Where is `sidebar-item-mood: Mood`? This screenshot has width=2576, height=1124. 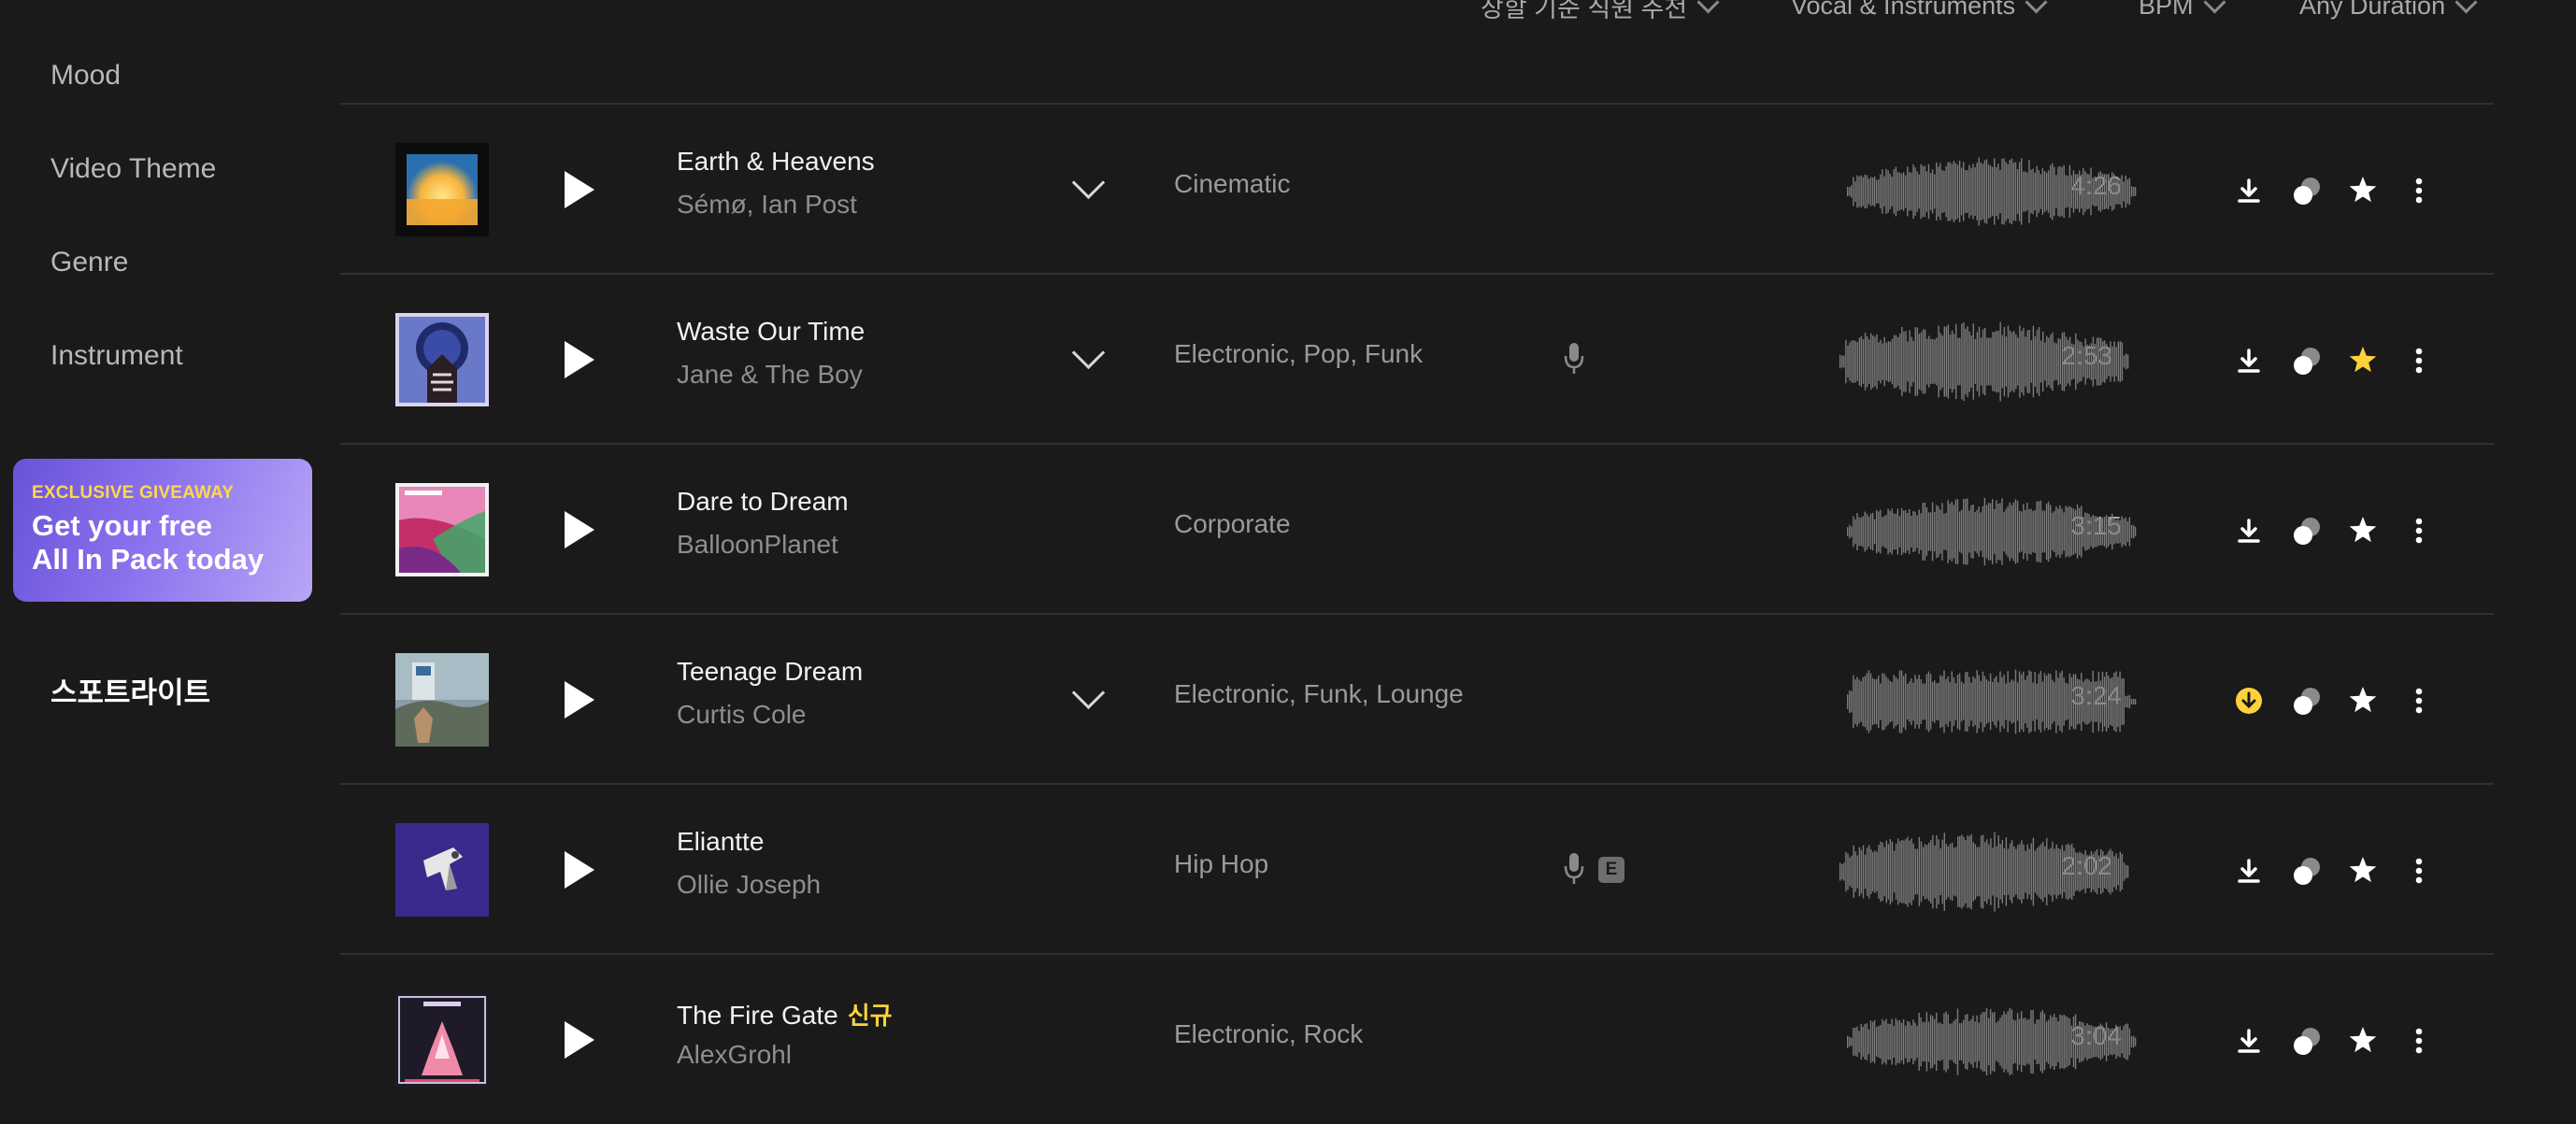 sidebar-item-mood: Mood is located at coordinates (85, 76).